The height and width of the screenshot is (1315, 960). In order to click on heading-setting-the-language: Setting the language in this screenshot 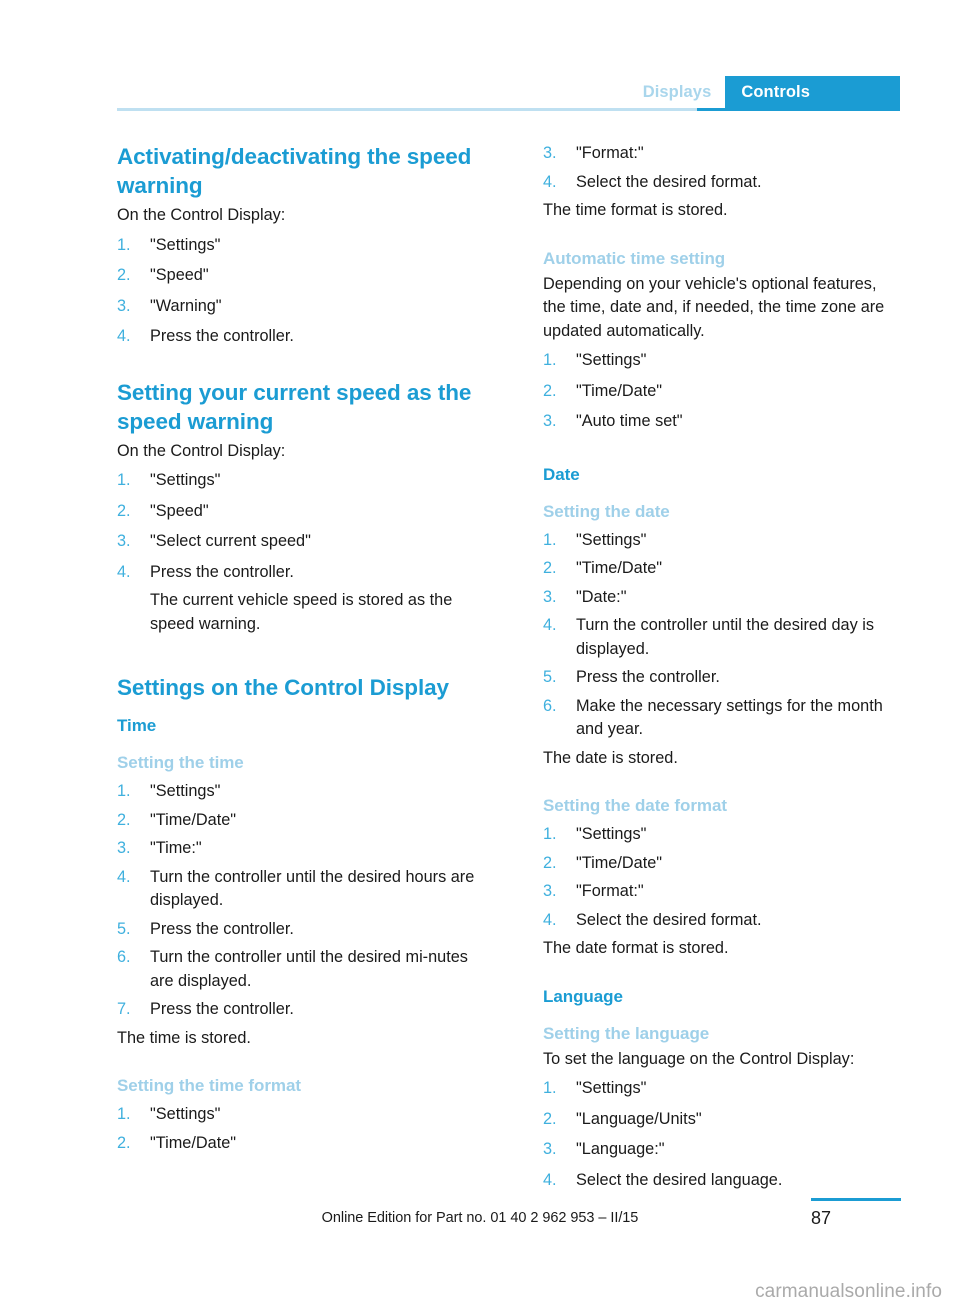, I will do `click(626, 1033)`.